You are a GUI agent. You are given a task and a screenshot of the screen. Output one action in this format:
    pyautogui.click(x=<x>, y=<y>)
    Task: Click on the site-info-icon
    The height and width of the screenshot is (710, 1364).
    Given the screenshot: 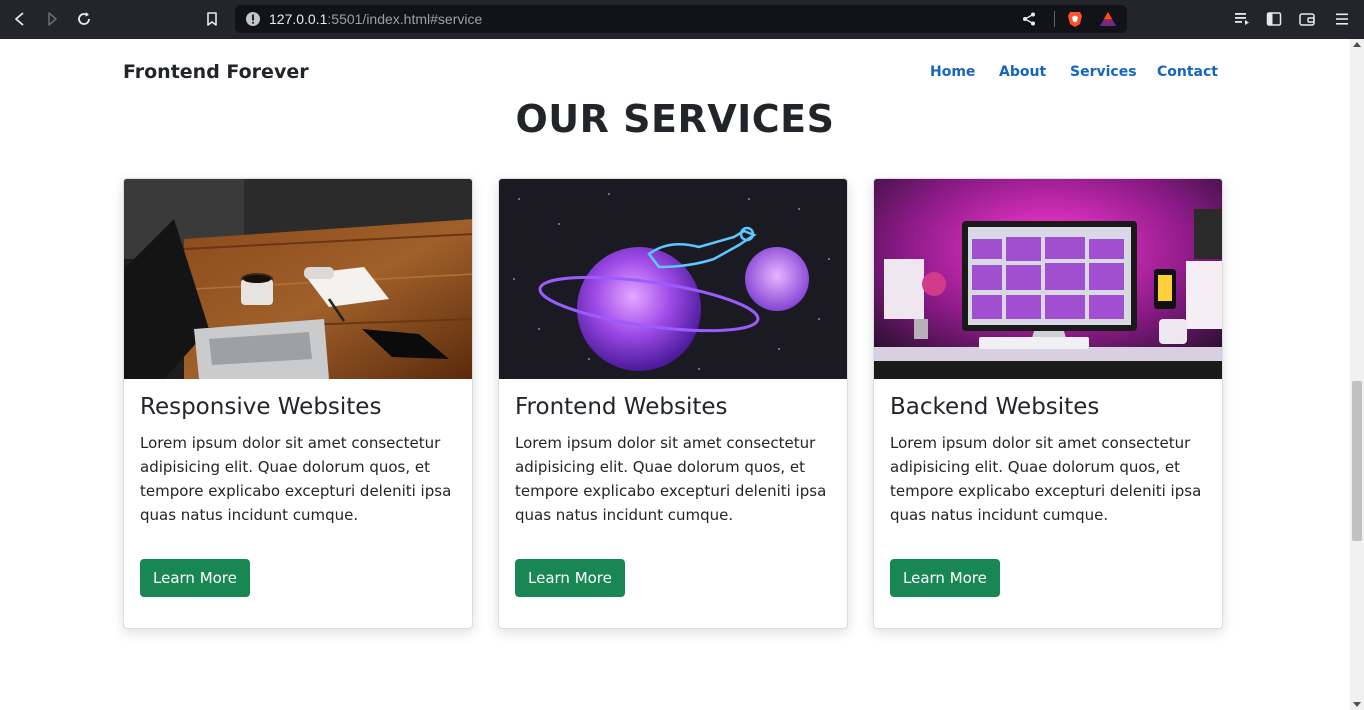 What is the action you would take?
    pyautogui.click(x=253, y=19)
    